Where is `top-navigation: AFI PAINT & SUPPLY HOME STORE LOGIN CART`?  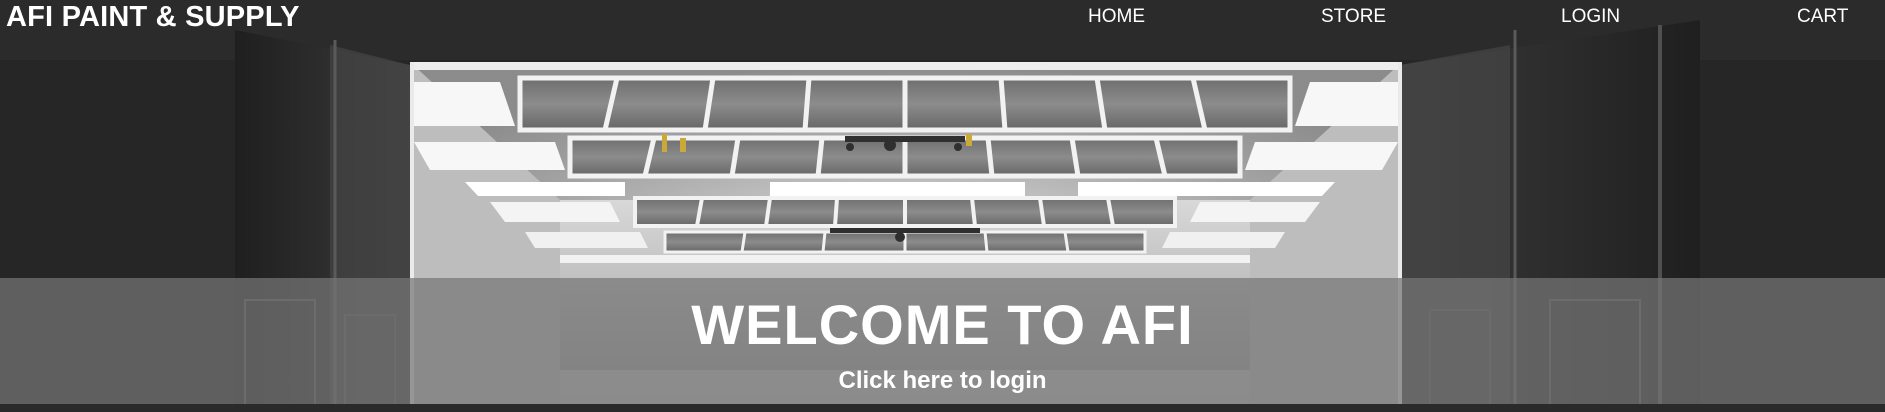
top-navigation: AFI PAINT & SUPPLY HOME STORE LOGIN CART is located at coordinates (942, 17).